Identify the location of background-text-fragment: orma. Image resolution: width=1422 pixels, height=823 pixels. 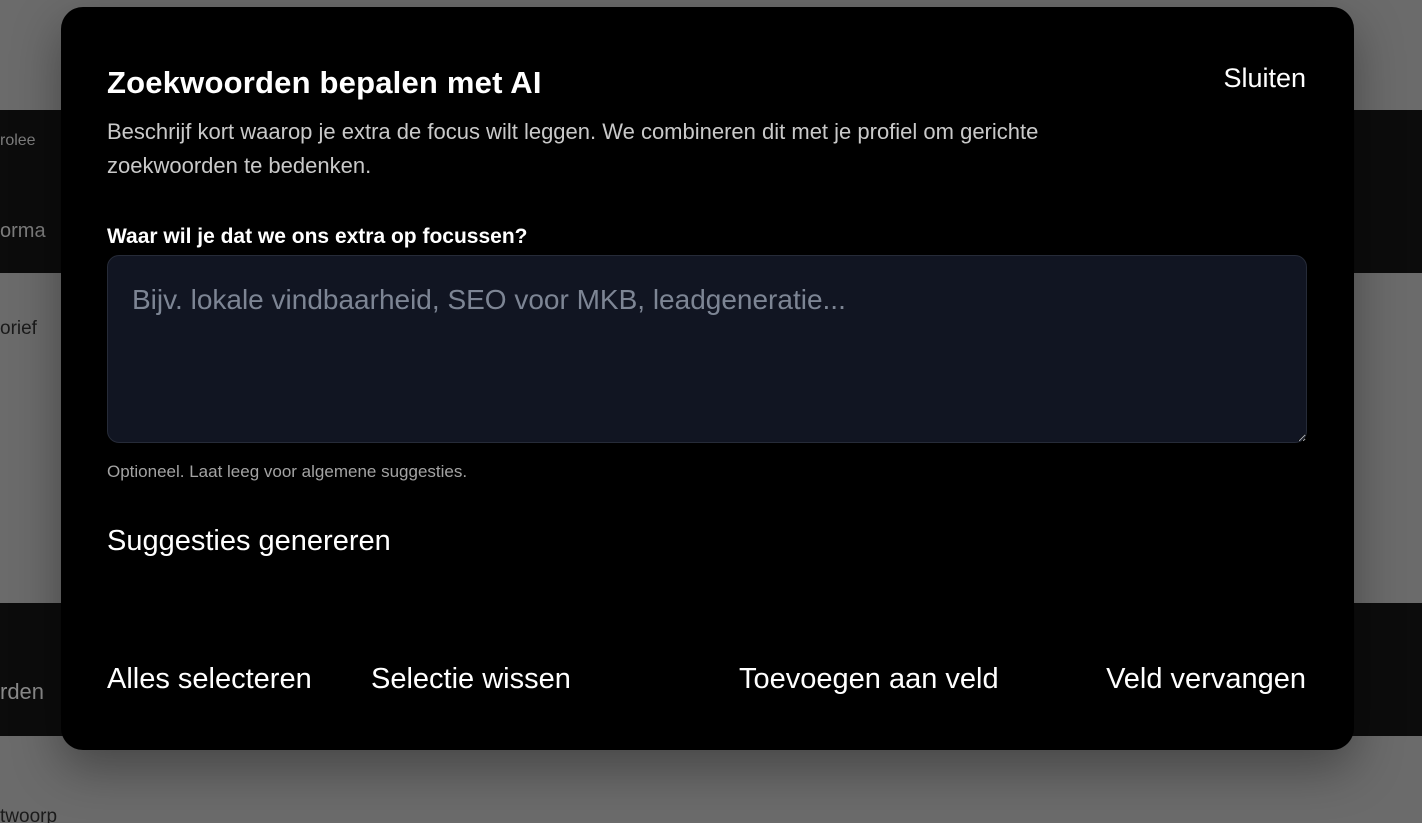
(23, 231).